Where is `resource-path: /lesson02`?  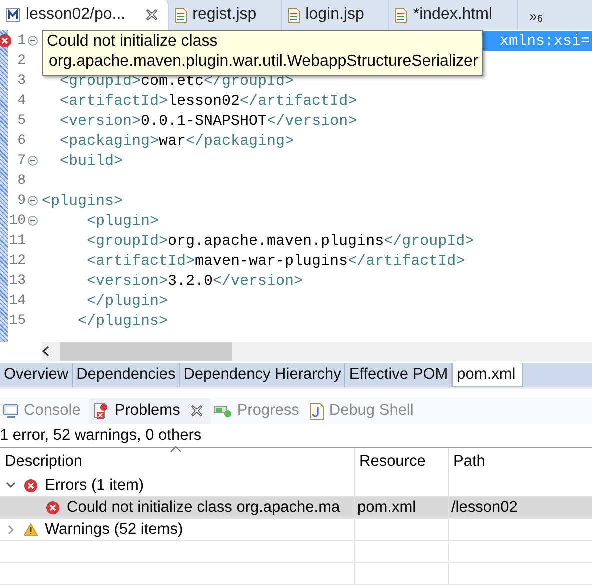 resource-path: /lesson02 is located at coordinates (485, 507).